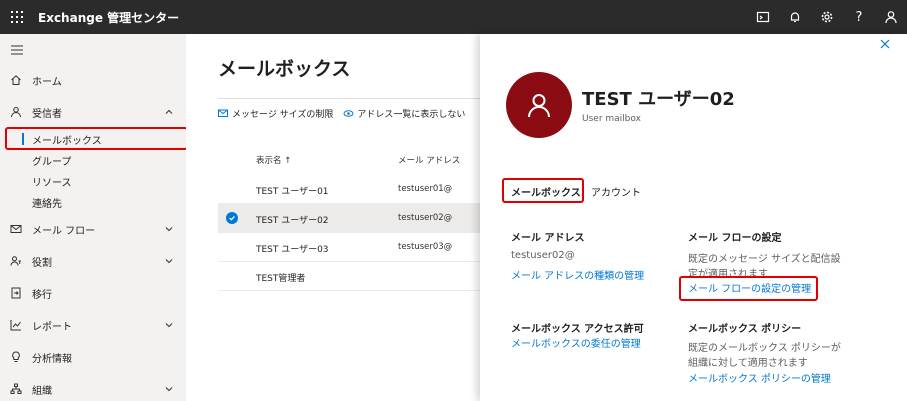 The height and width of the screenshot is (401, 907). What do you see at coordinates (283, 115) in the screenshot?
I see `command-label: メッセージ サイズの制限` at bounding box center [283, 115].